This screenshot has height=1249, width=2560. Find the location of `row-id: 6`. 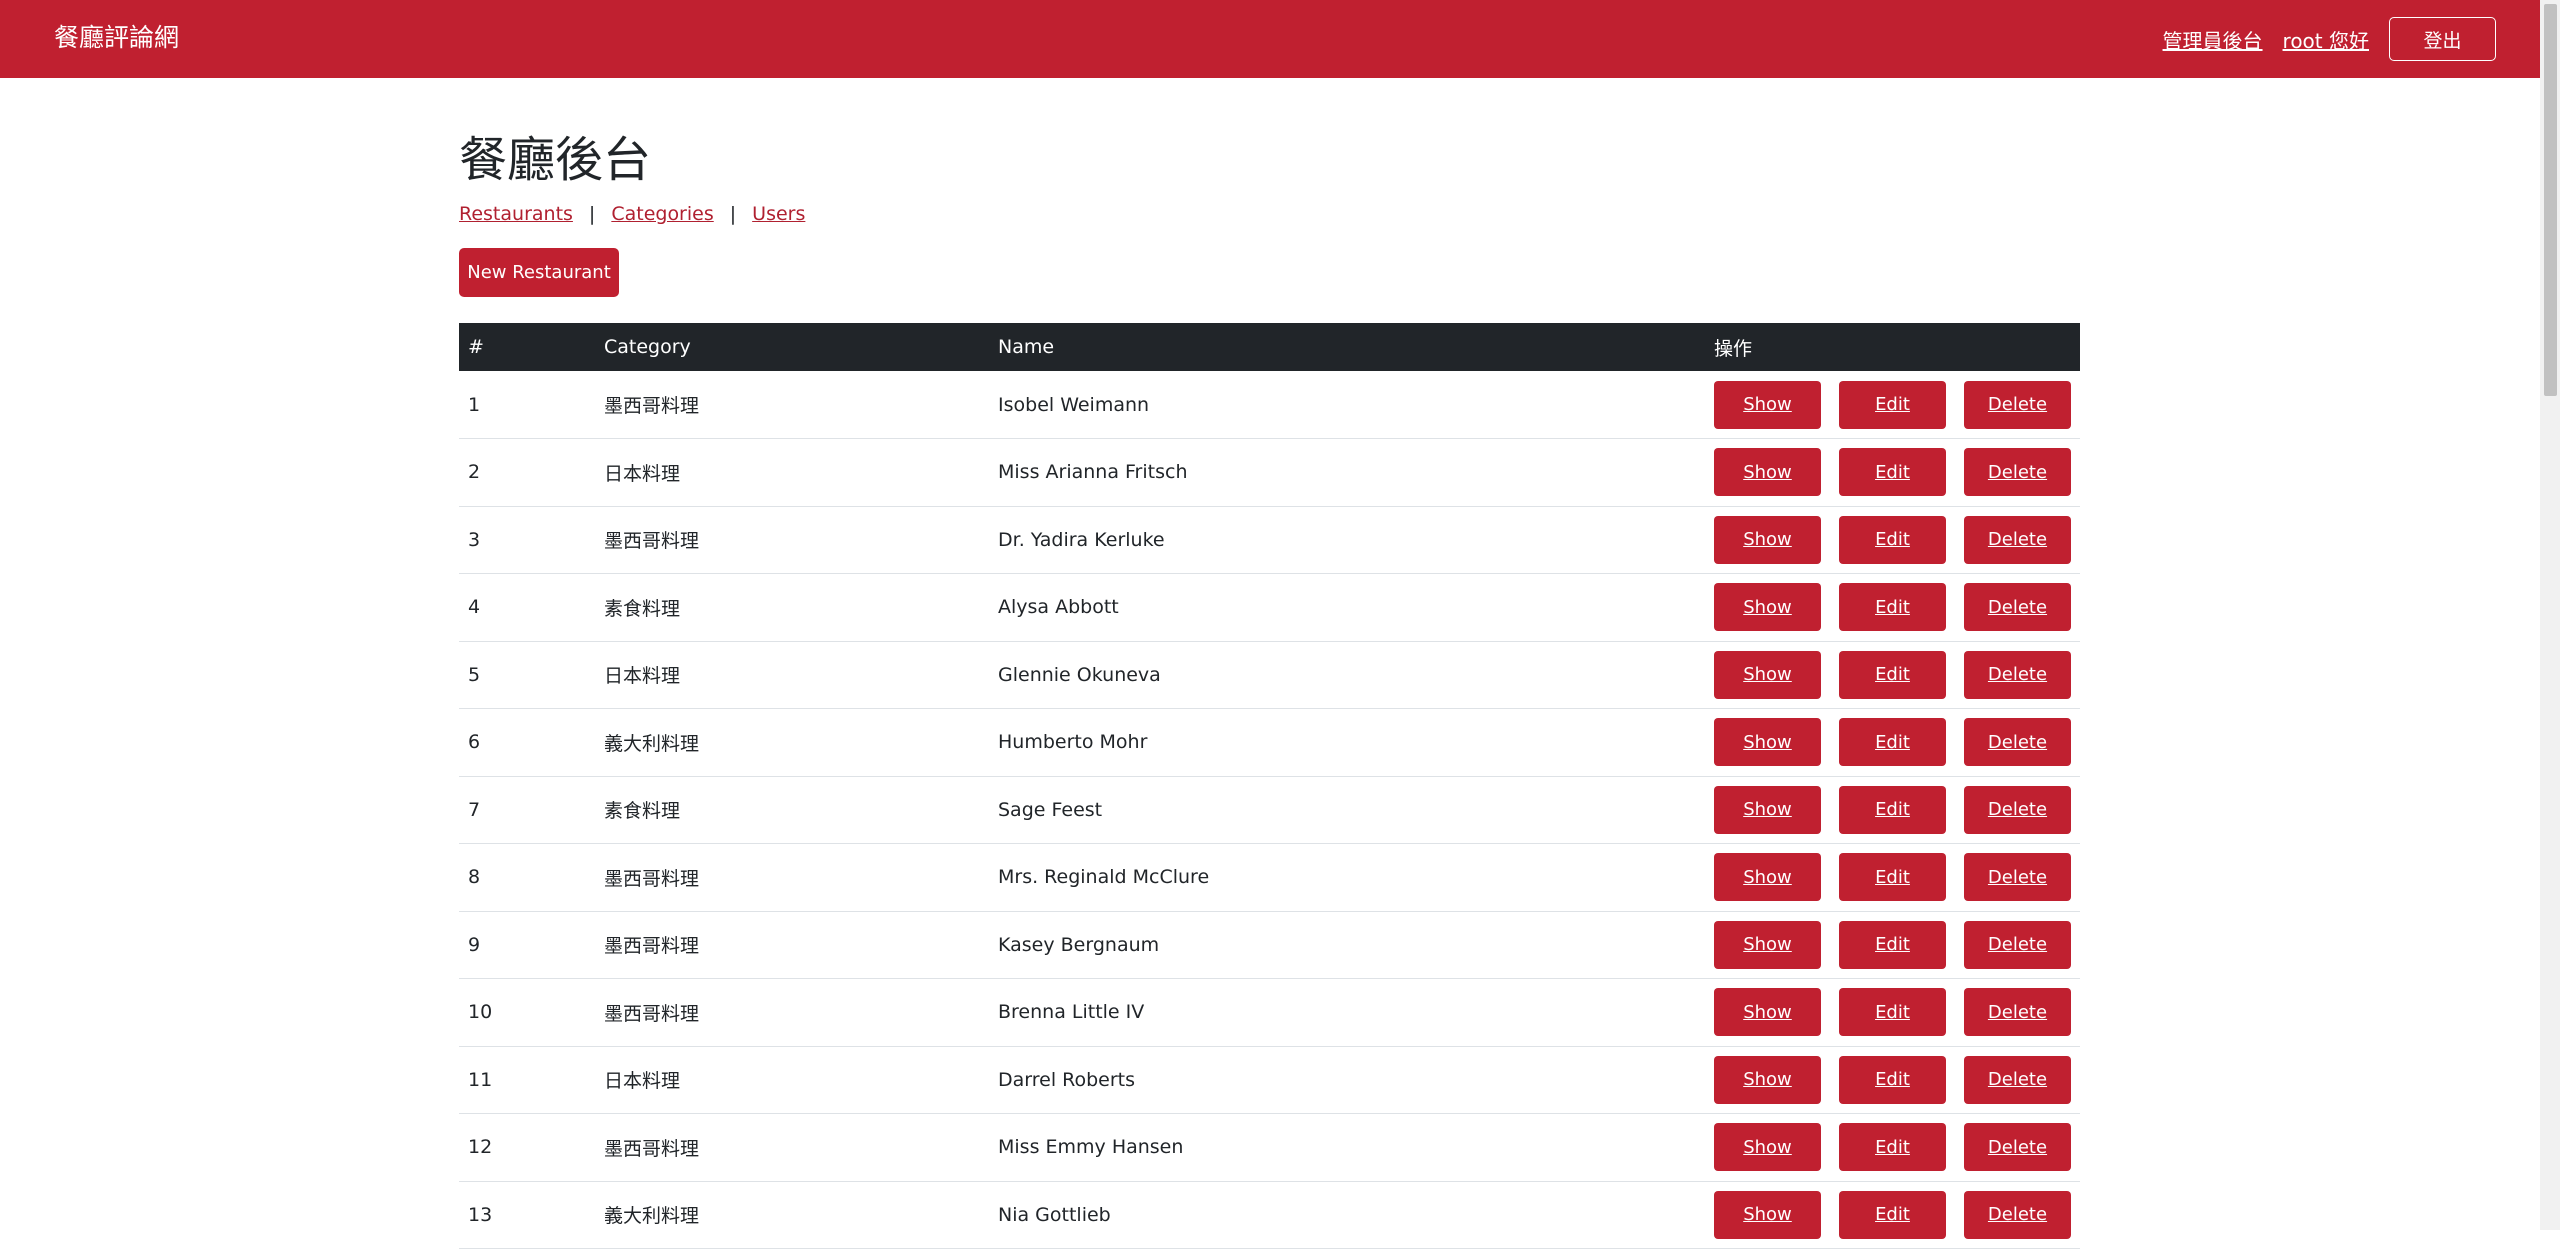

row-id: 6 is located at coordinates (474, 742).